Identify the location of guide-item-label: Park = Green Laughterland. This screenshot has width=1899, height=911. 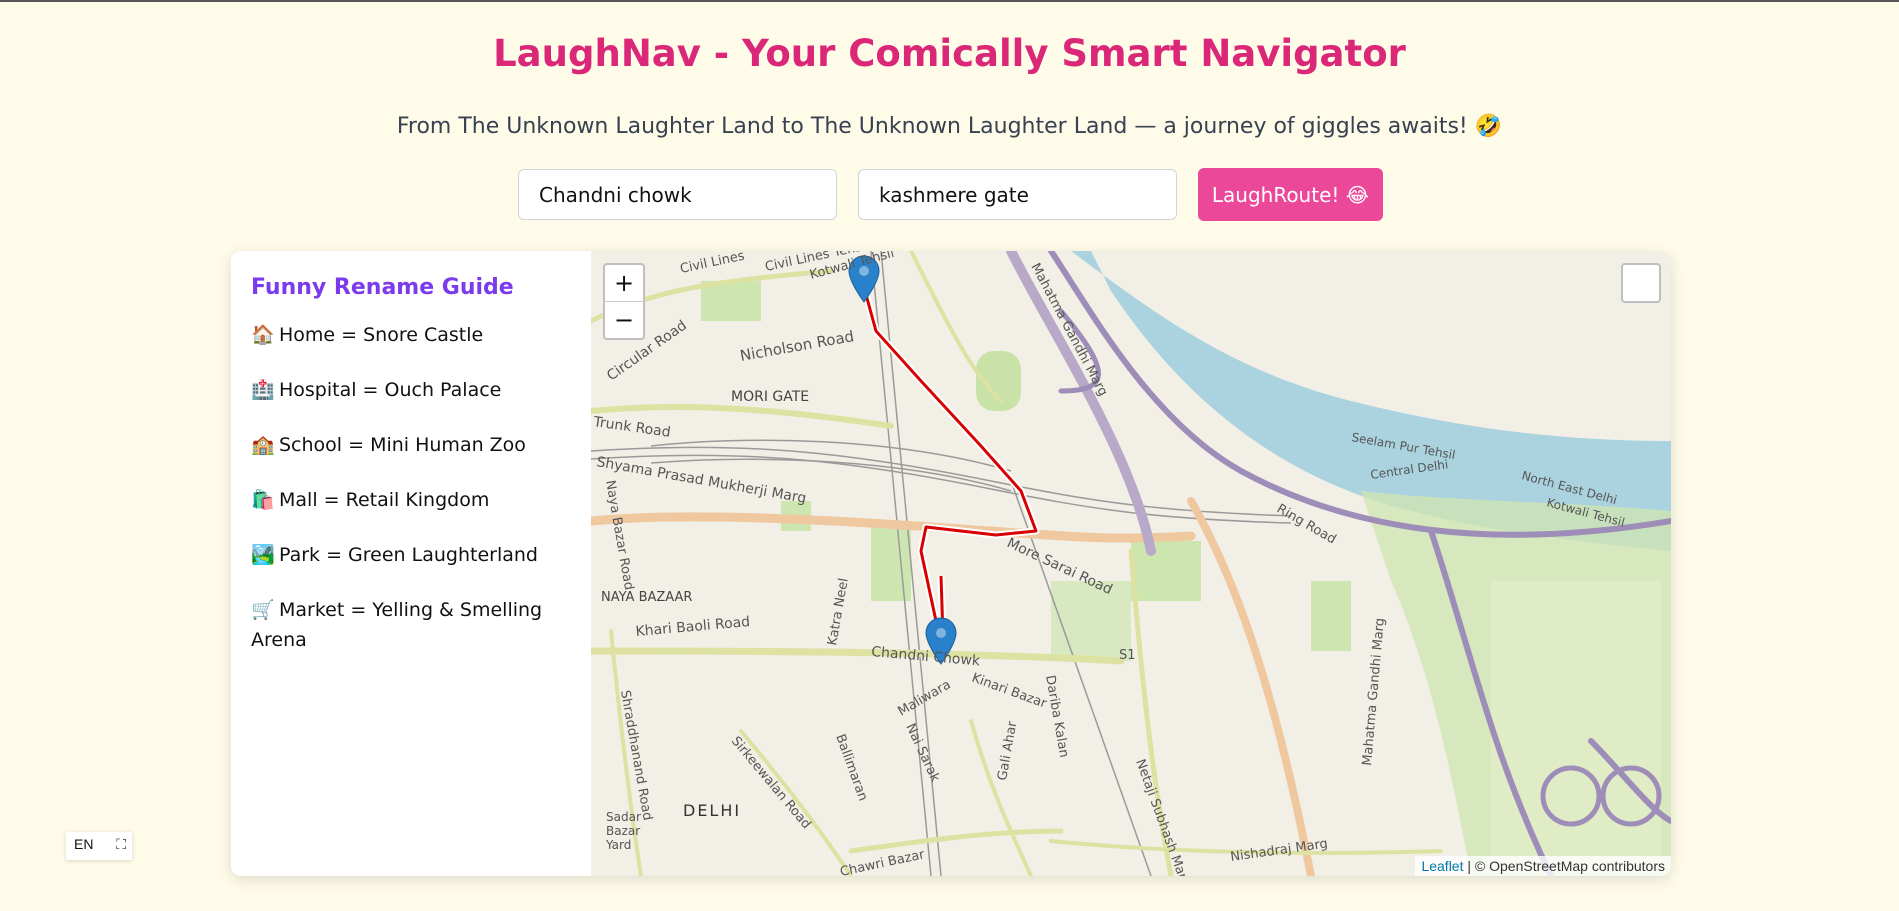
(408, 555).